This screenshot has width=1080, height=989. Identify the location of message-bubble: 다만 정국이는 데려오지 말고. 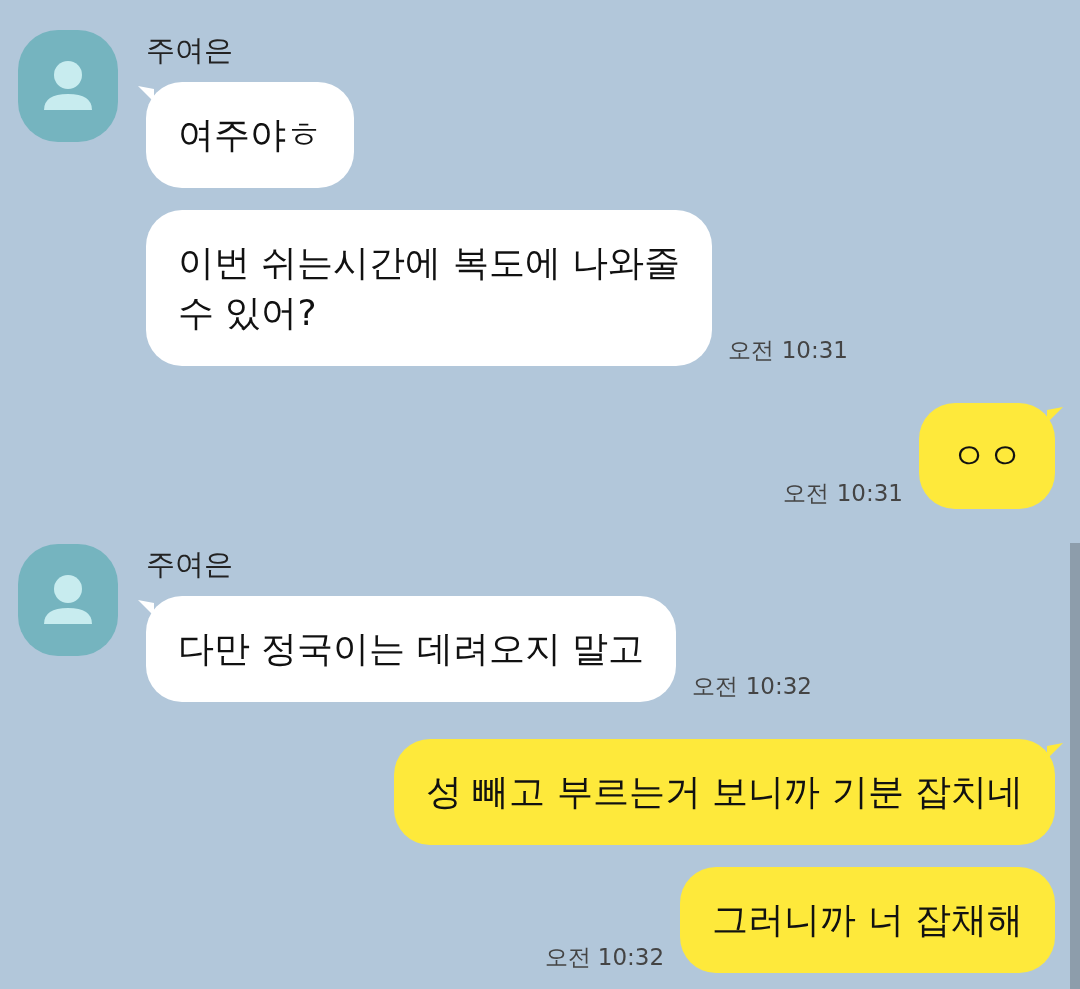
(411, 649).